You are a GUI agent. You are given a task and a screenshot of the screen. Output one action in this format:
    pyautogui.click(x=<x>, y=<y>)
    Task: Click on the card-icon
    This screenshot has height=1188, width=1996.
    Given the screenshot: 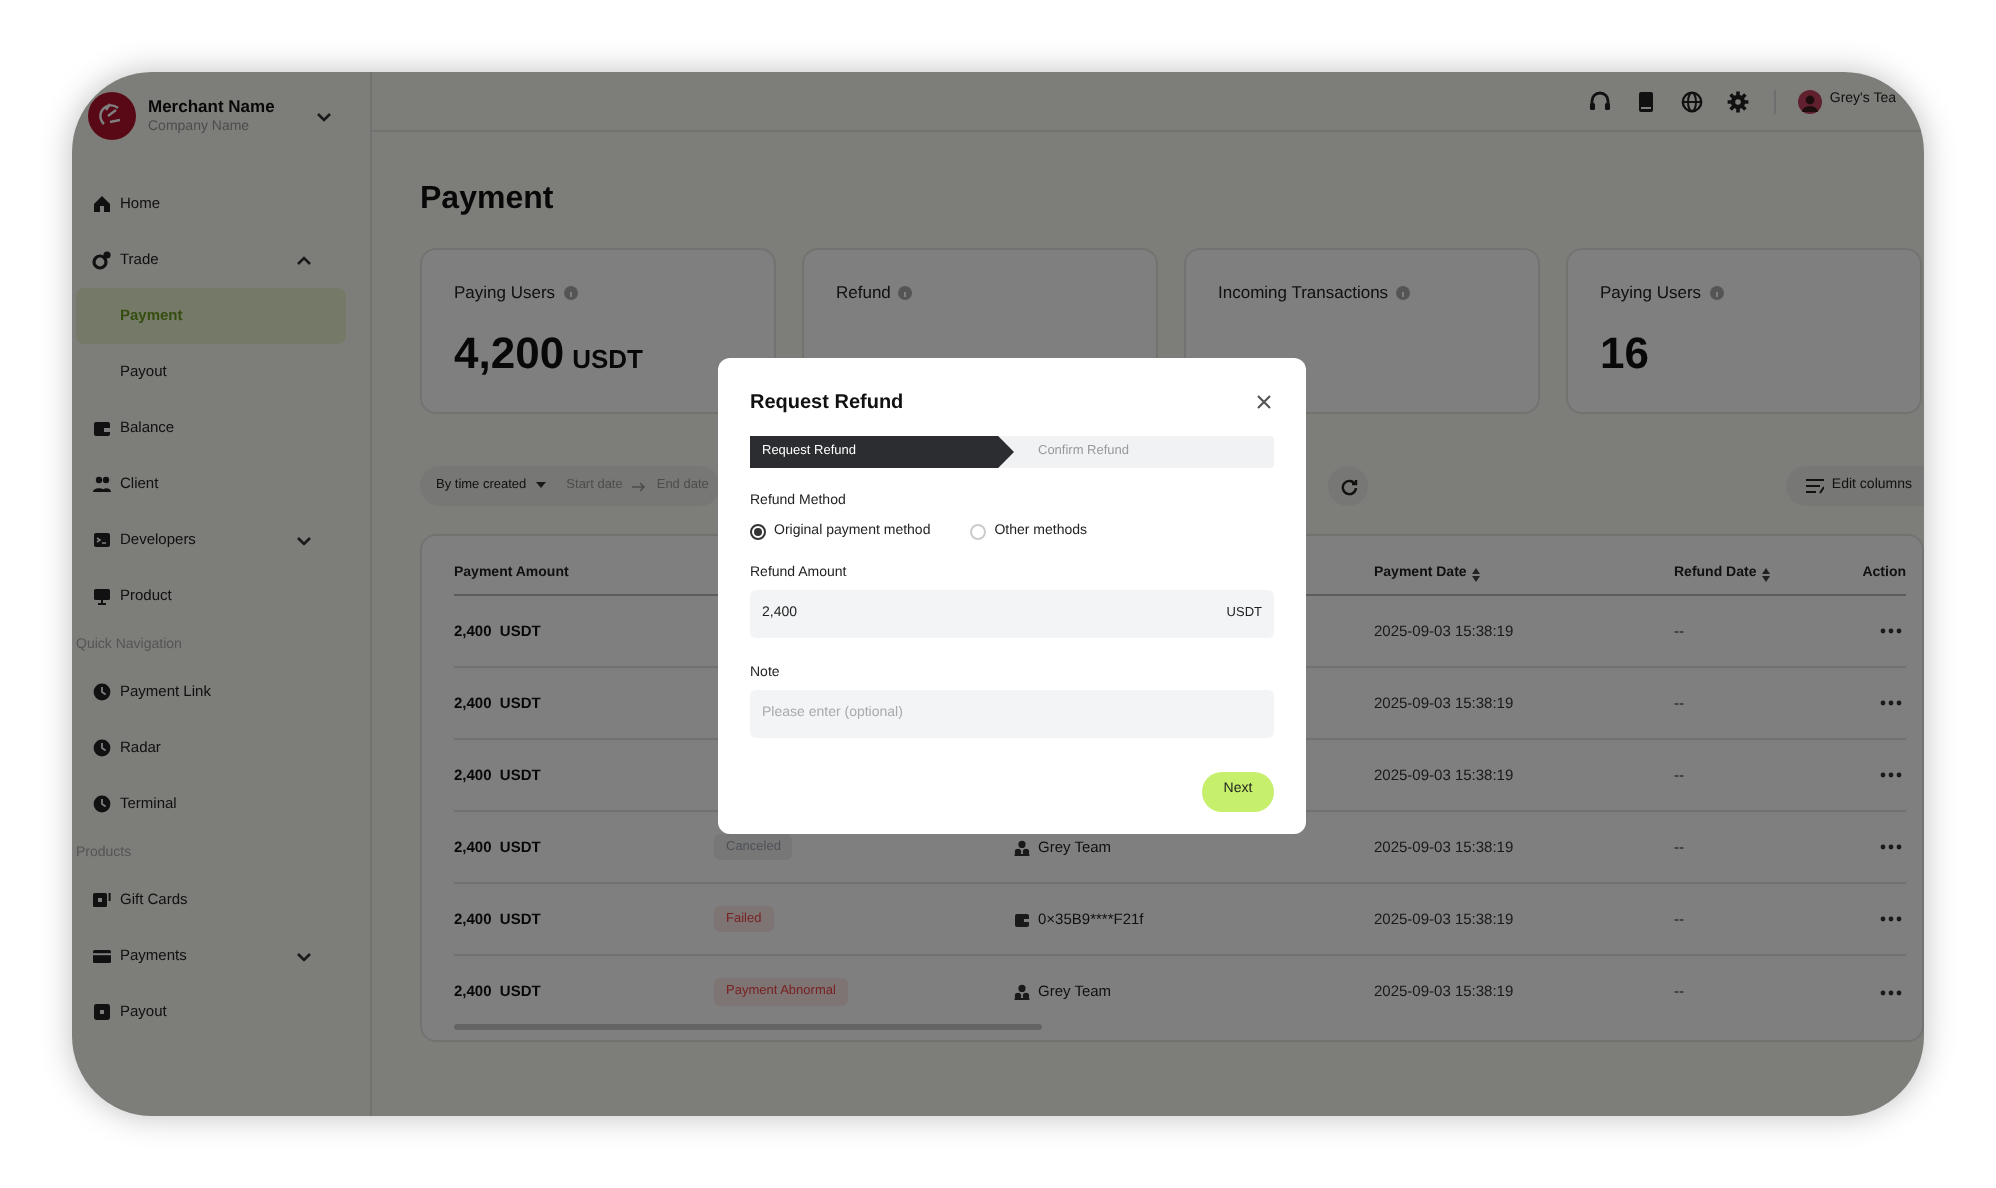 What is the action you would take?
    pyautogui.click(x=102, y=956)
    